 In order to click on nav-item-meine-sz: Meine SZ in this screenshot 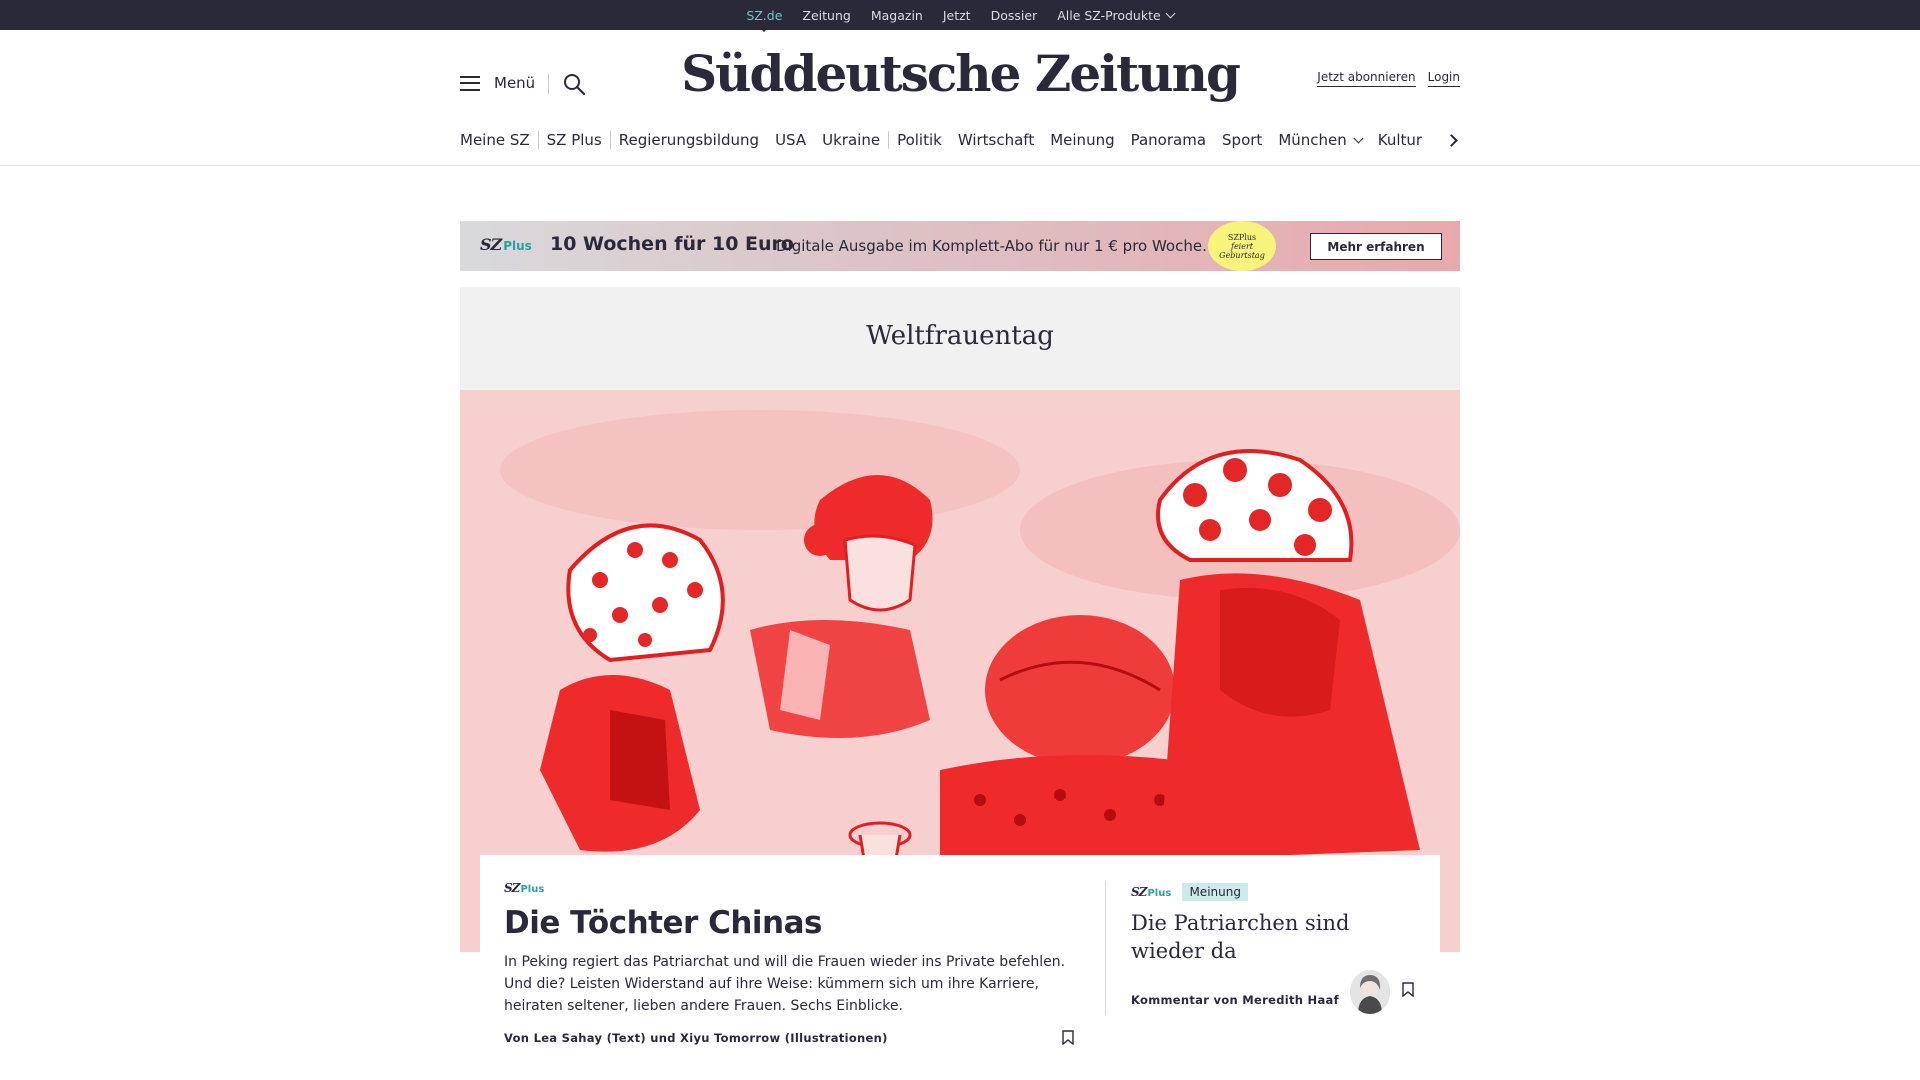, I will do `click(499, 140)`.